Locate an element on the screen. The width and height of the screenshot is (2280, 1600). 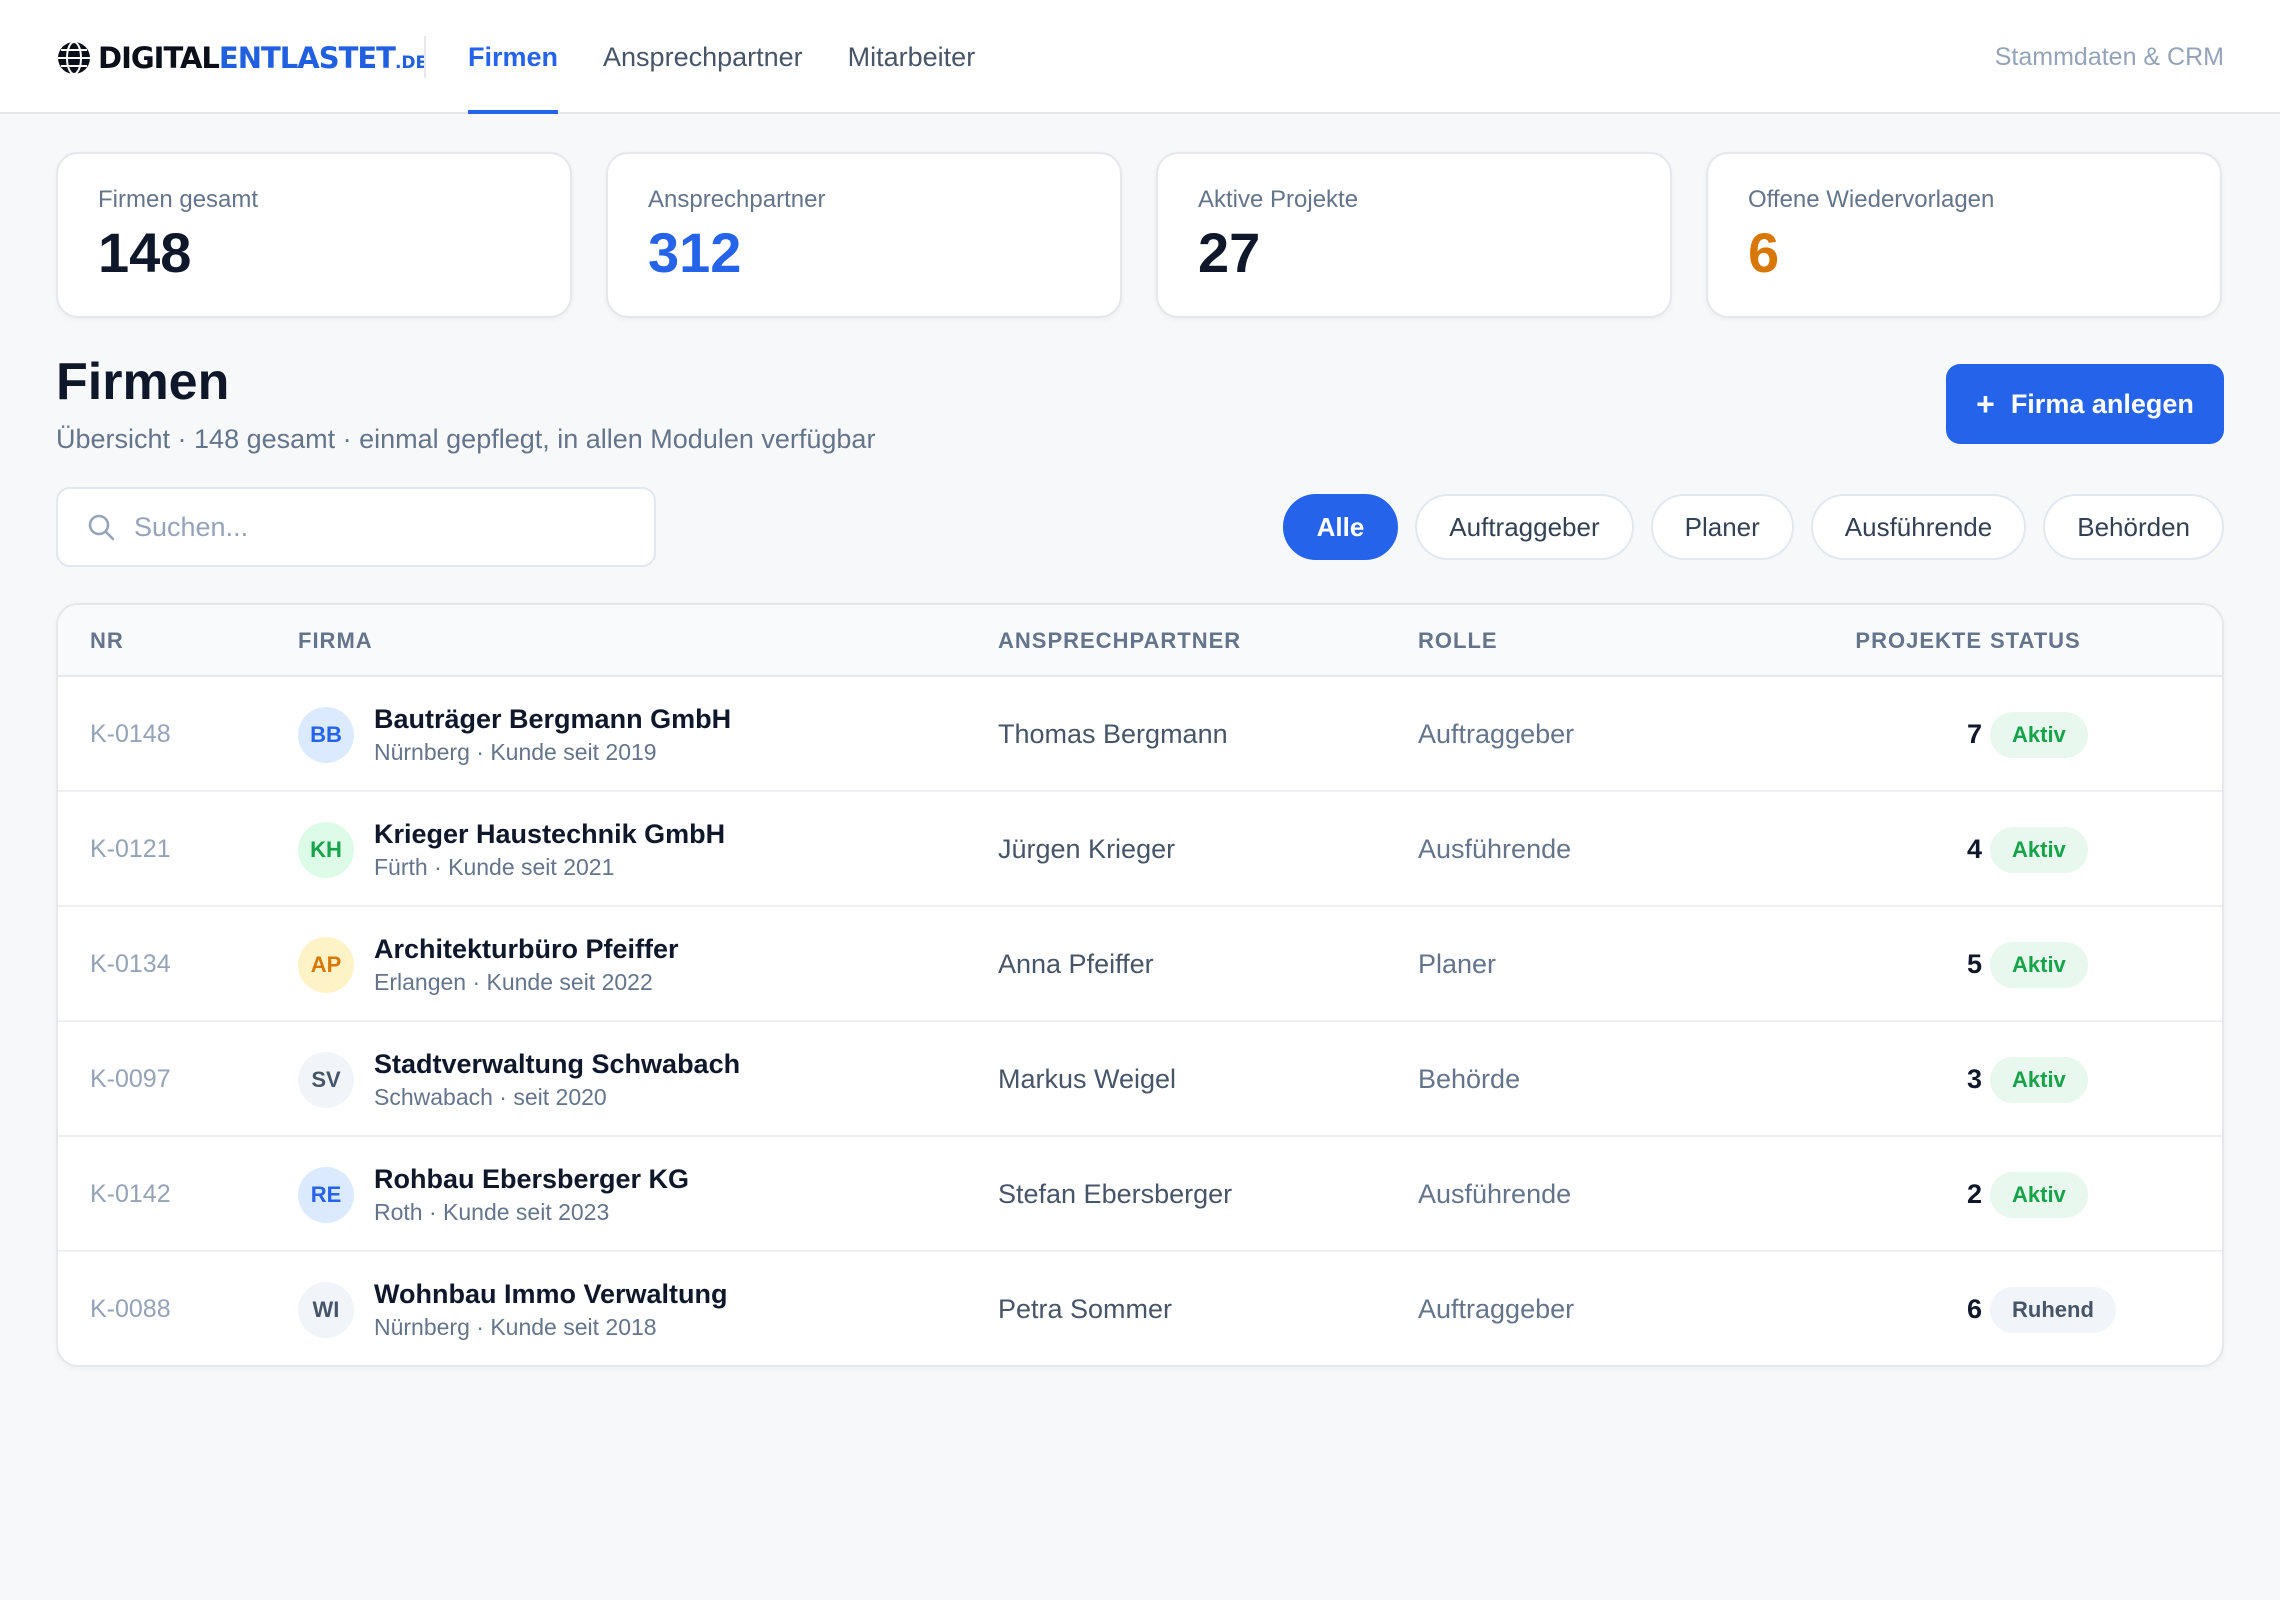
row-status: Ruhend is located at coordinates (2053, 1308).